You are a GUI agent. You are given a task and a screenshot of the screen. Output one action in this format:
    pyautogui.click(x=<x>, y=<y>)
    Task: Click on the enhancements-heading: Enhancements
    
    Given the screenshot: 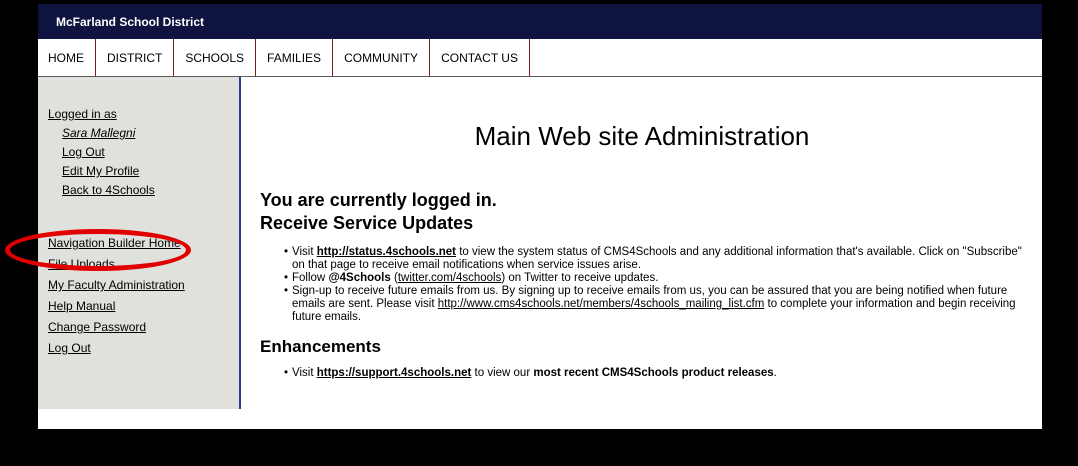 What is the action you would take?
    pyautogui.click(x=320, y=346)
    